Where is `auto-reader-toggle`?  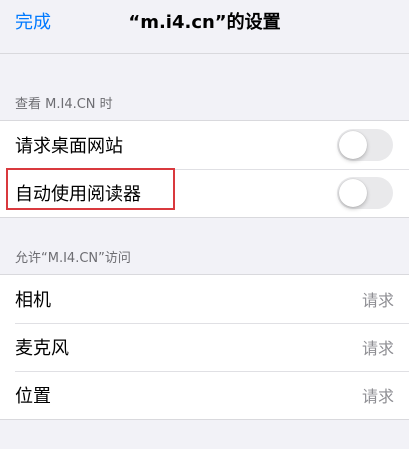
auto-reader-toggle is located at coordinates (365, 193).